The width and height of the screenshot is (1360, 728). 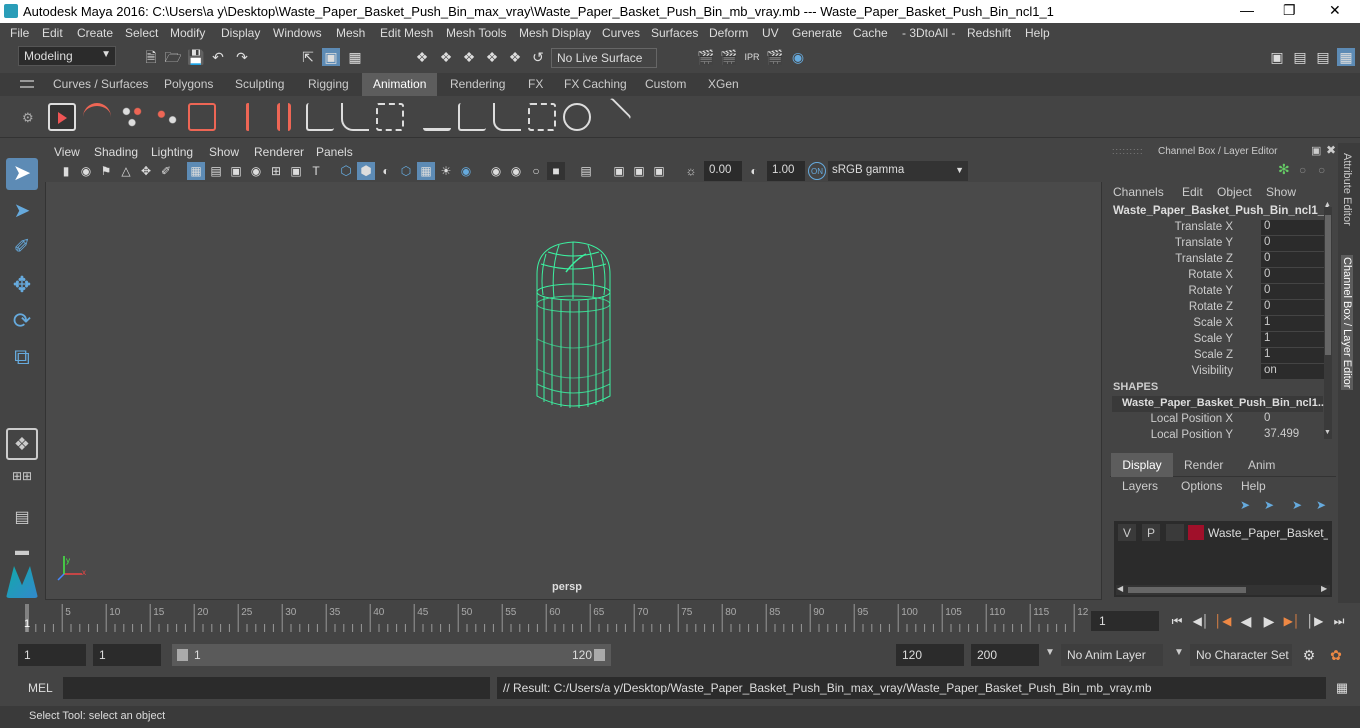 I want to click on channel-box-toggle-icon: ▦, so click(x=1346, y=57).